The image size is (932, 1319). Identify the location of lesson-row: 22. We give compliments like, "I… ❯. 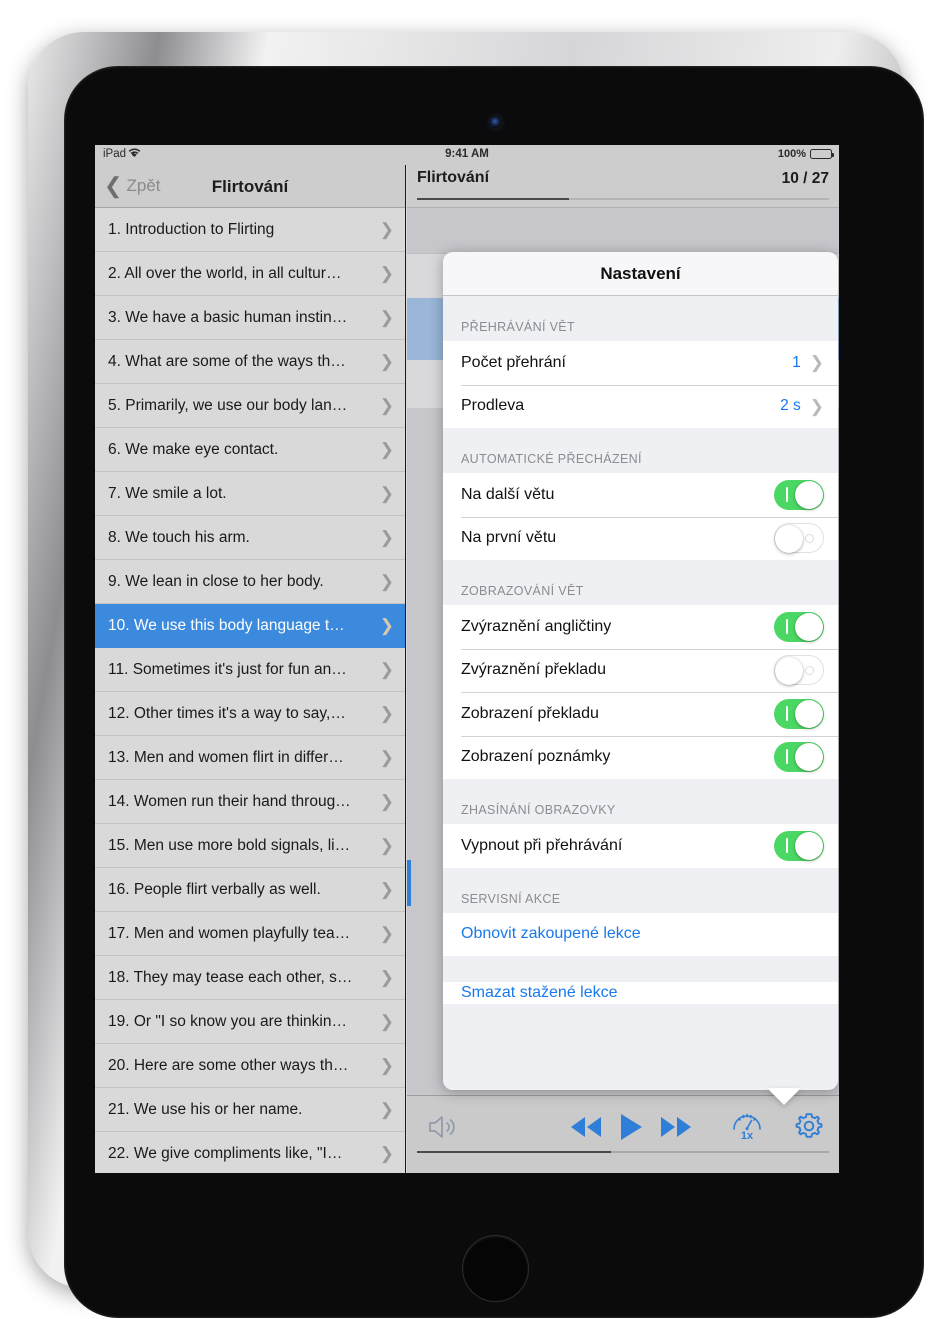
(250, 1152).